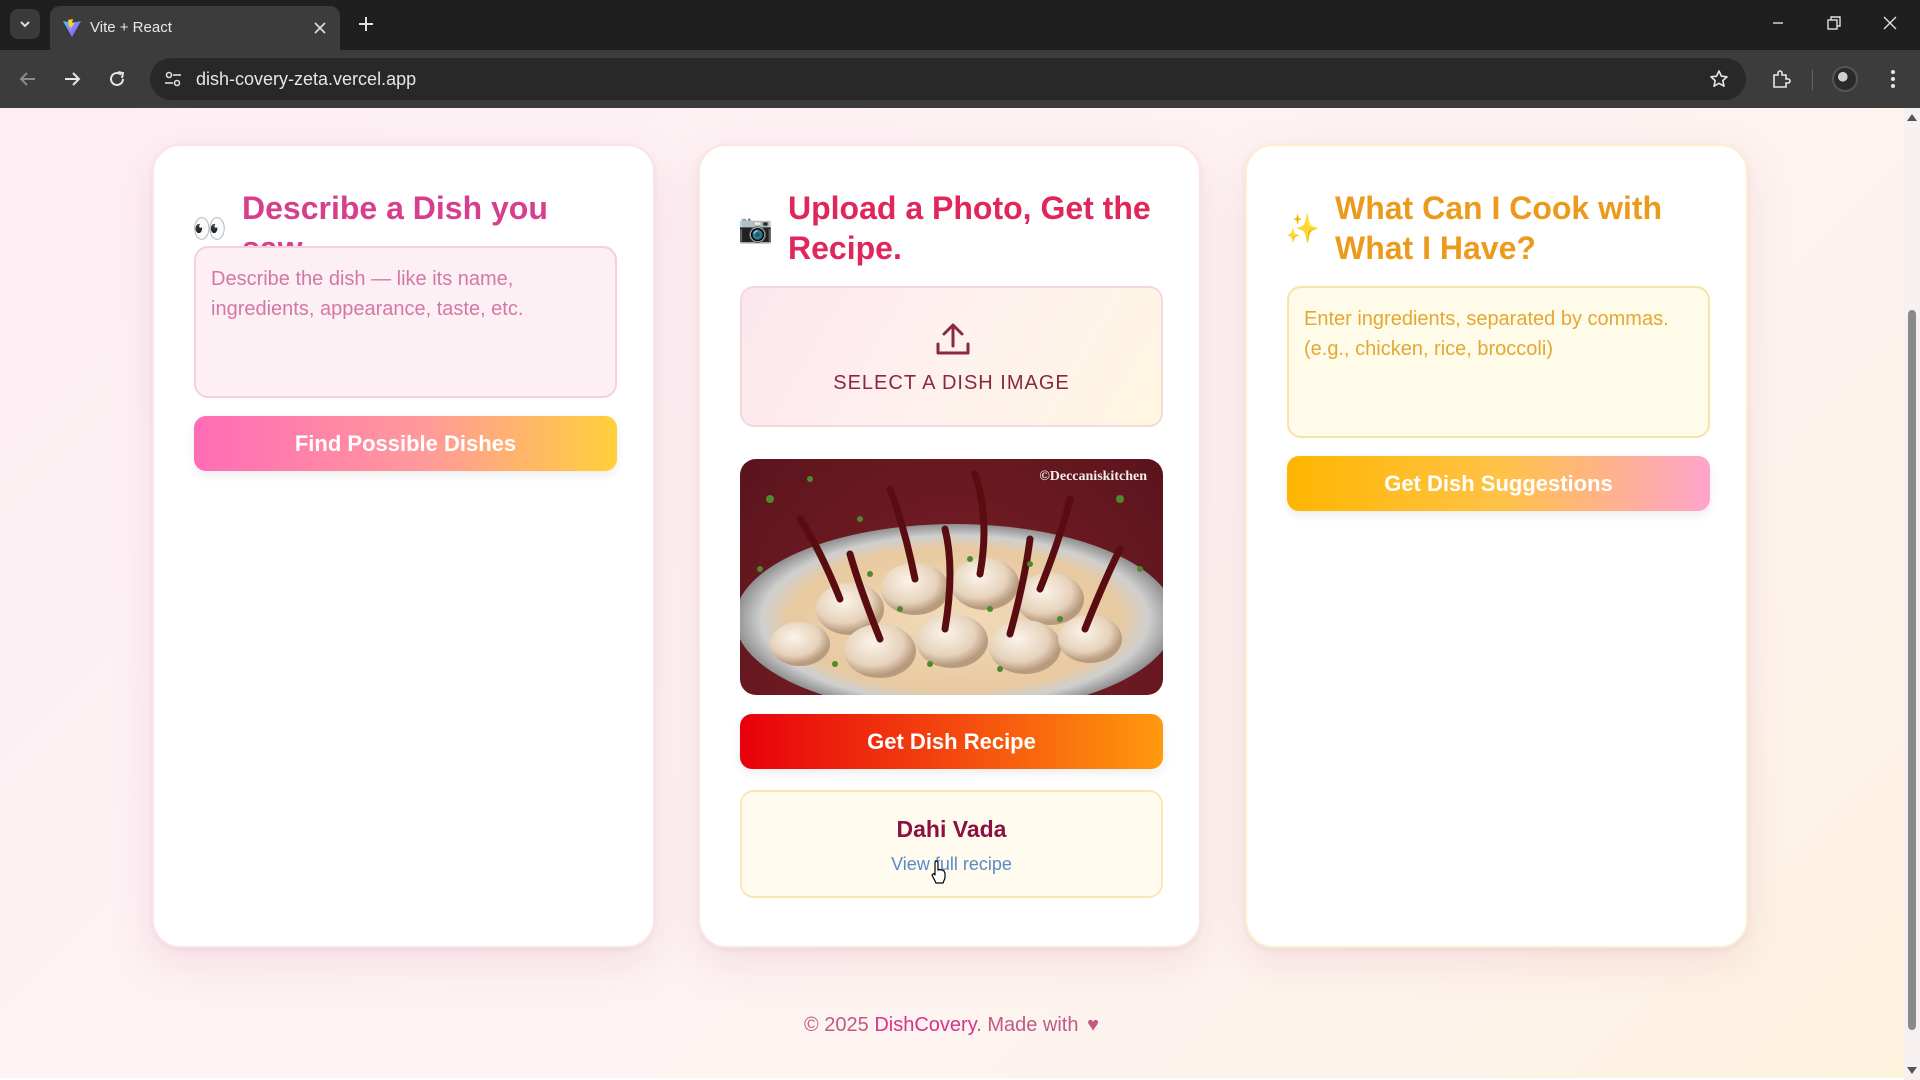 Image resolution: width=1920 pixels, height=1080 pixels. Describe the element at coordinates (1498, 483) in the screenshot. I see `get-dish-suggestions-button: Get Dish Suggestions` at that location.